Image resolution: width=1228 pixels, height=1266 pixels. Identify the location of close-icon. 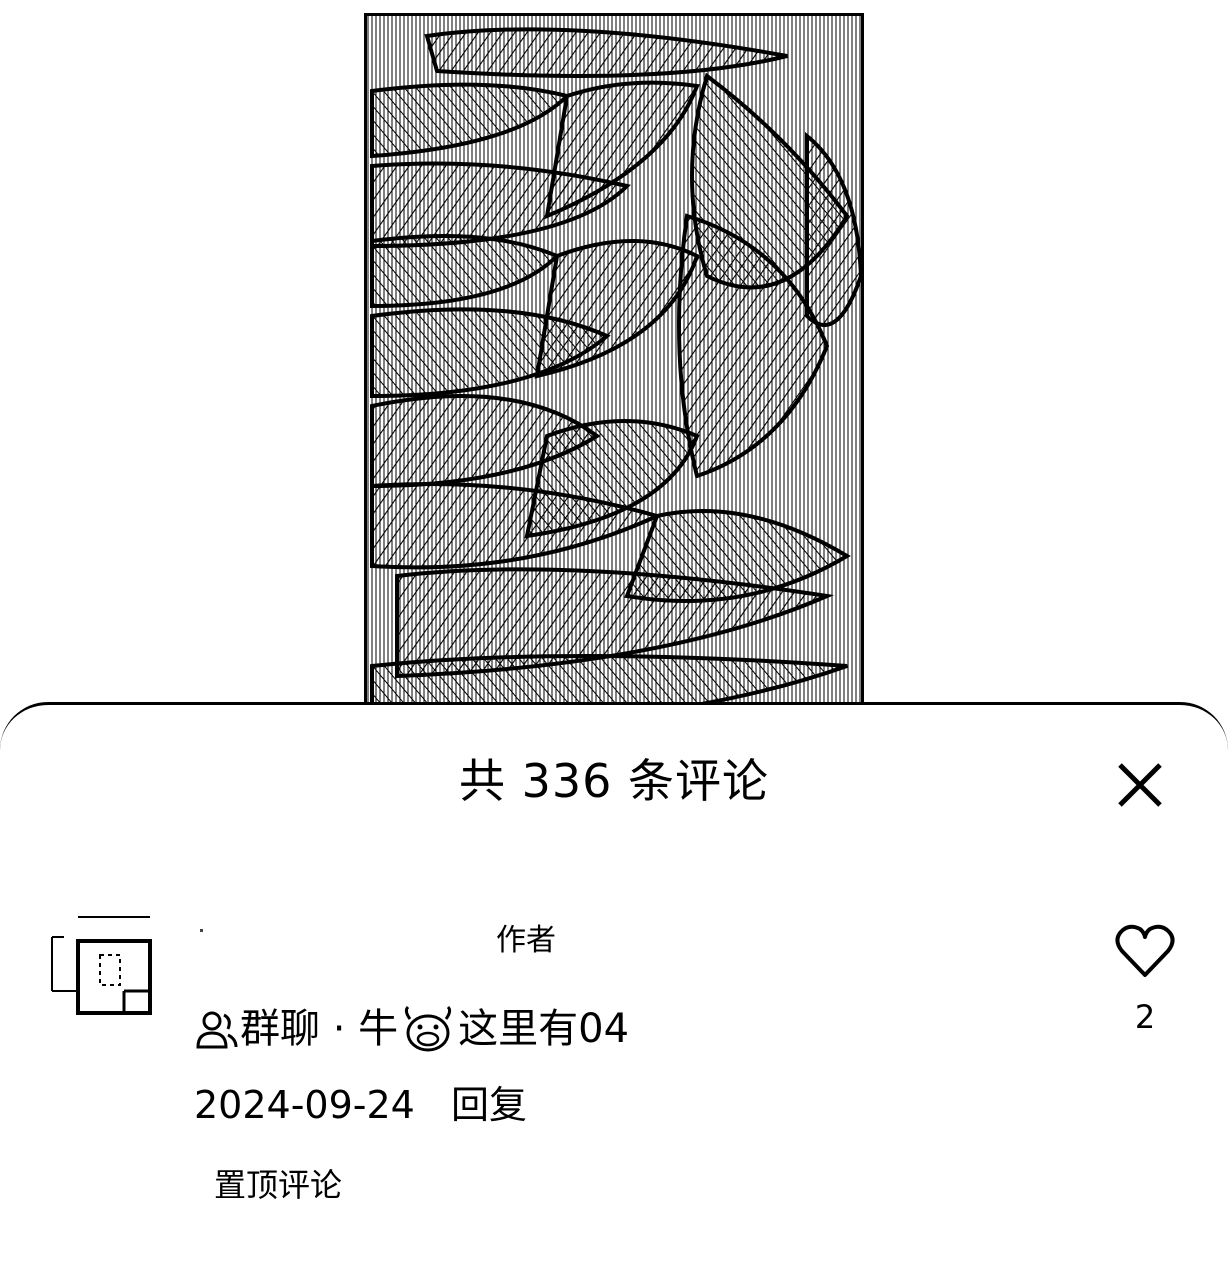
(1140, 785).